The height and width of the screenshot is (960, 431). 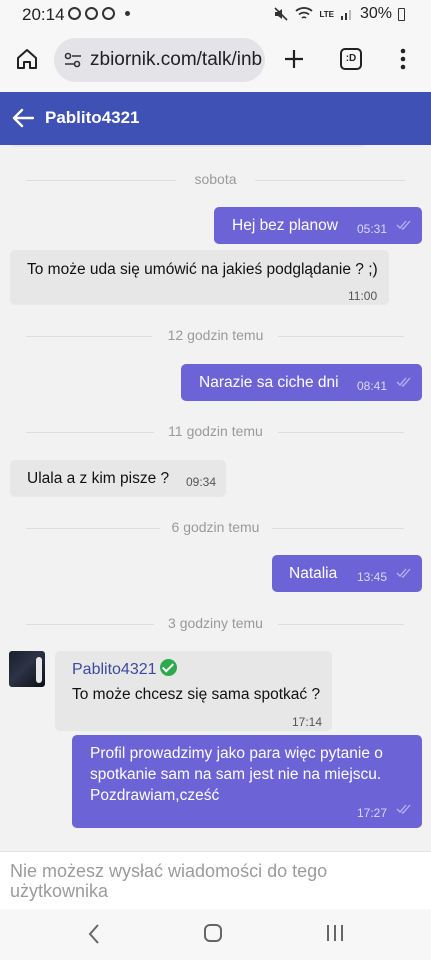 What do you see at coordinates (73, 60) in the screenshot?
I see `site-settings-icon` at bounding box center [73, 60].